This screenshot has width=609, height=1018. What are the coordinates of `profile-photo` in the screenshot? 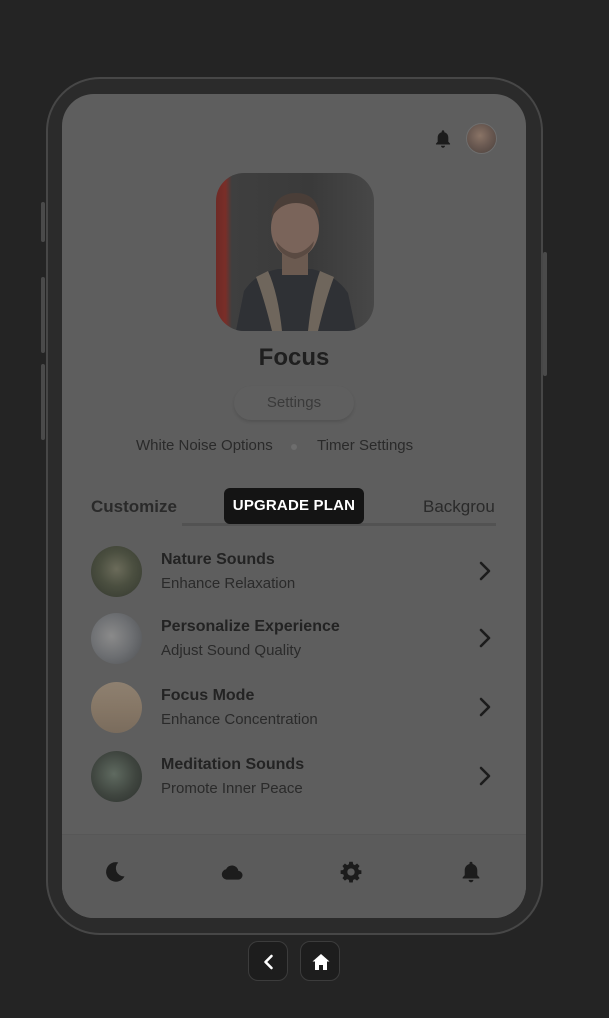 It's located at (295, 252).